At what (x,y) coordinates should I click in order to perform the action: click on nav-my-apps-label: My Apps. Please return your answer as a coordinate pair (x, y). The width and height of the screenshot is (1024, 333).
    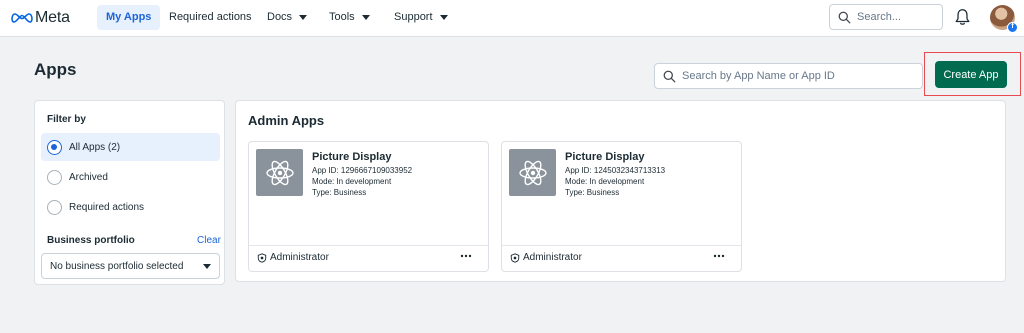
    Looking at the image, I should click on (129, 17).